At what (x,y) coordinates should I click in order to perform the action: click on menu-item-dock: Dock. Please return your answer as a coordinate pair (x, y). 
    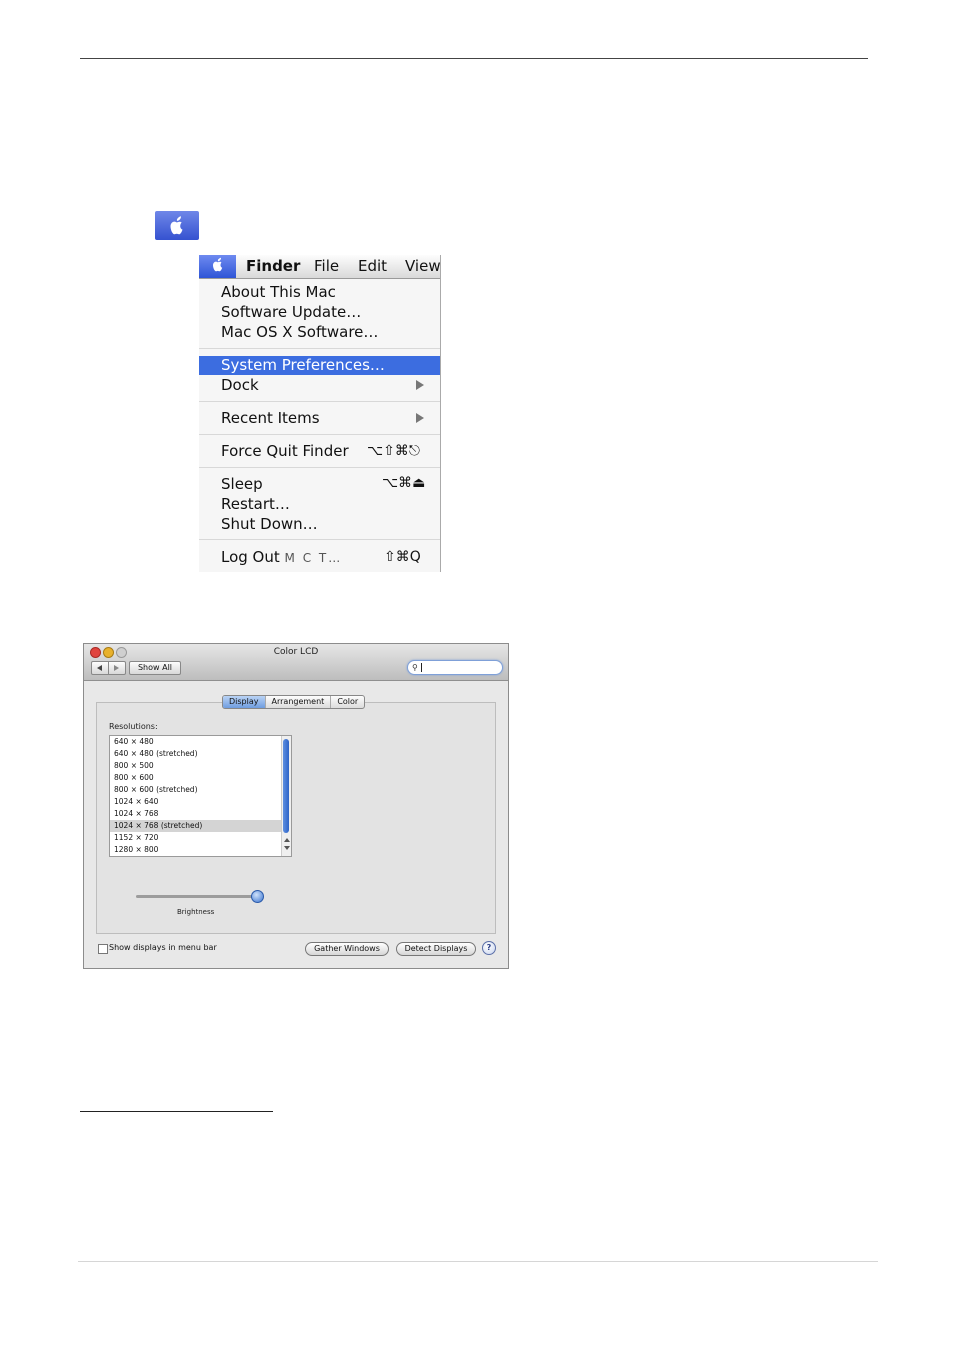
    Looking at the image, I should click on (240, 385).